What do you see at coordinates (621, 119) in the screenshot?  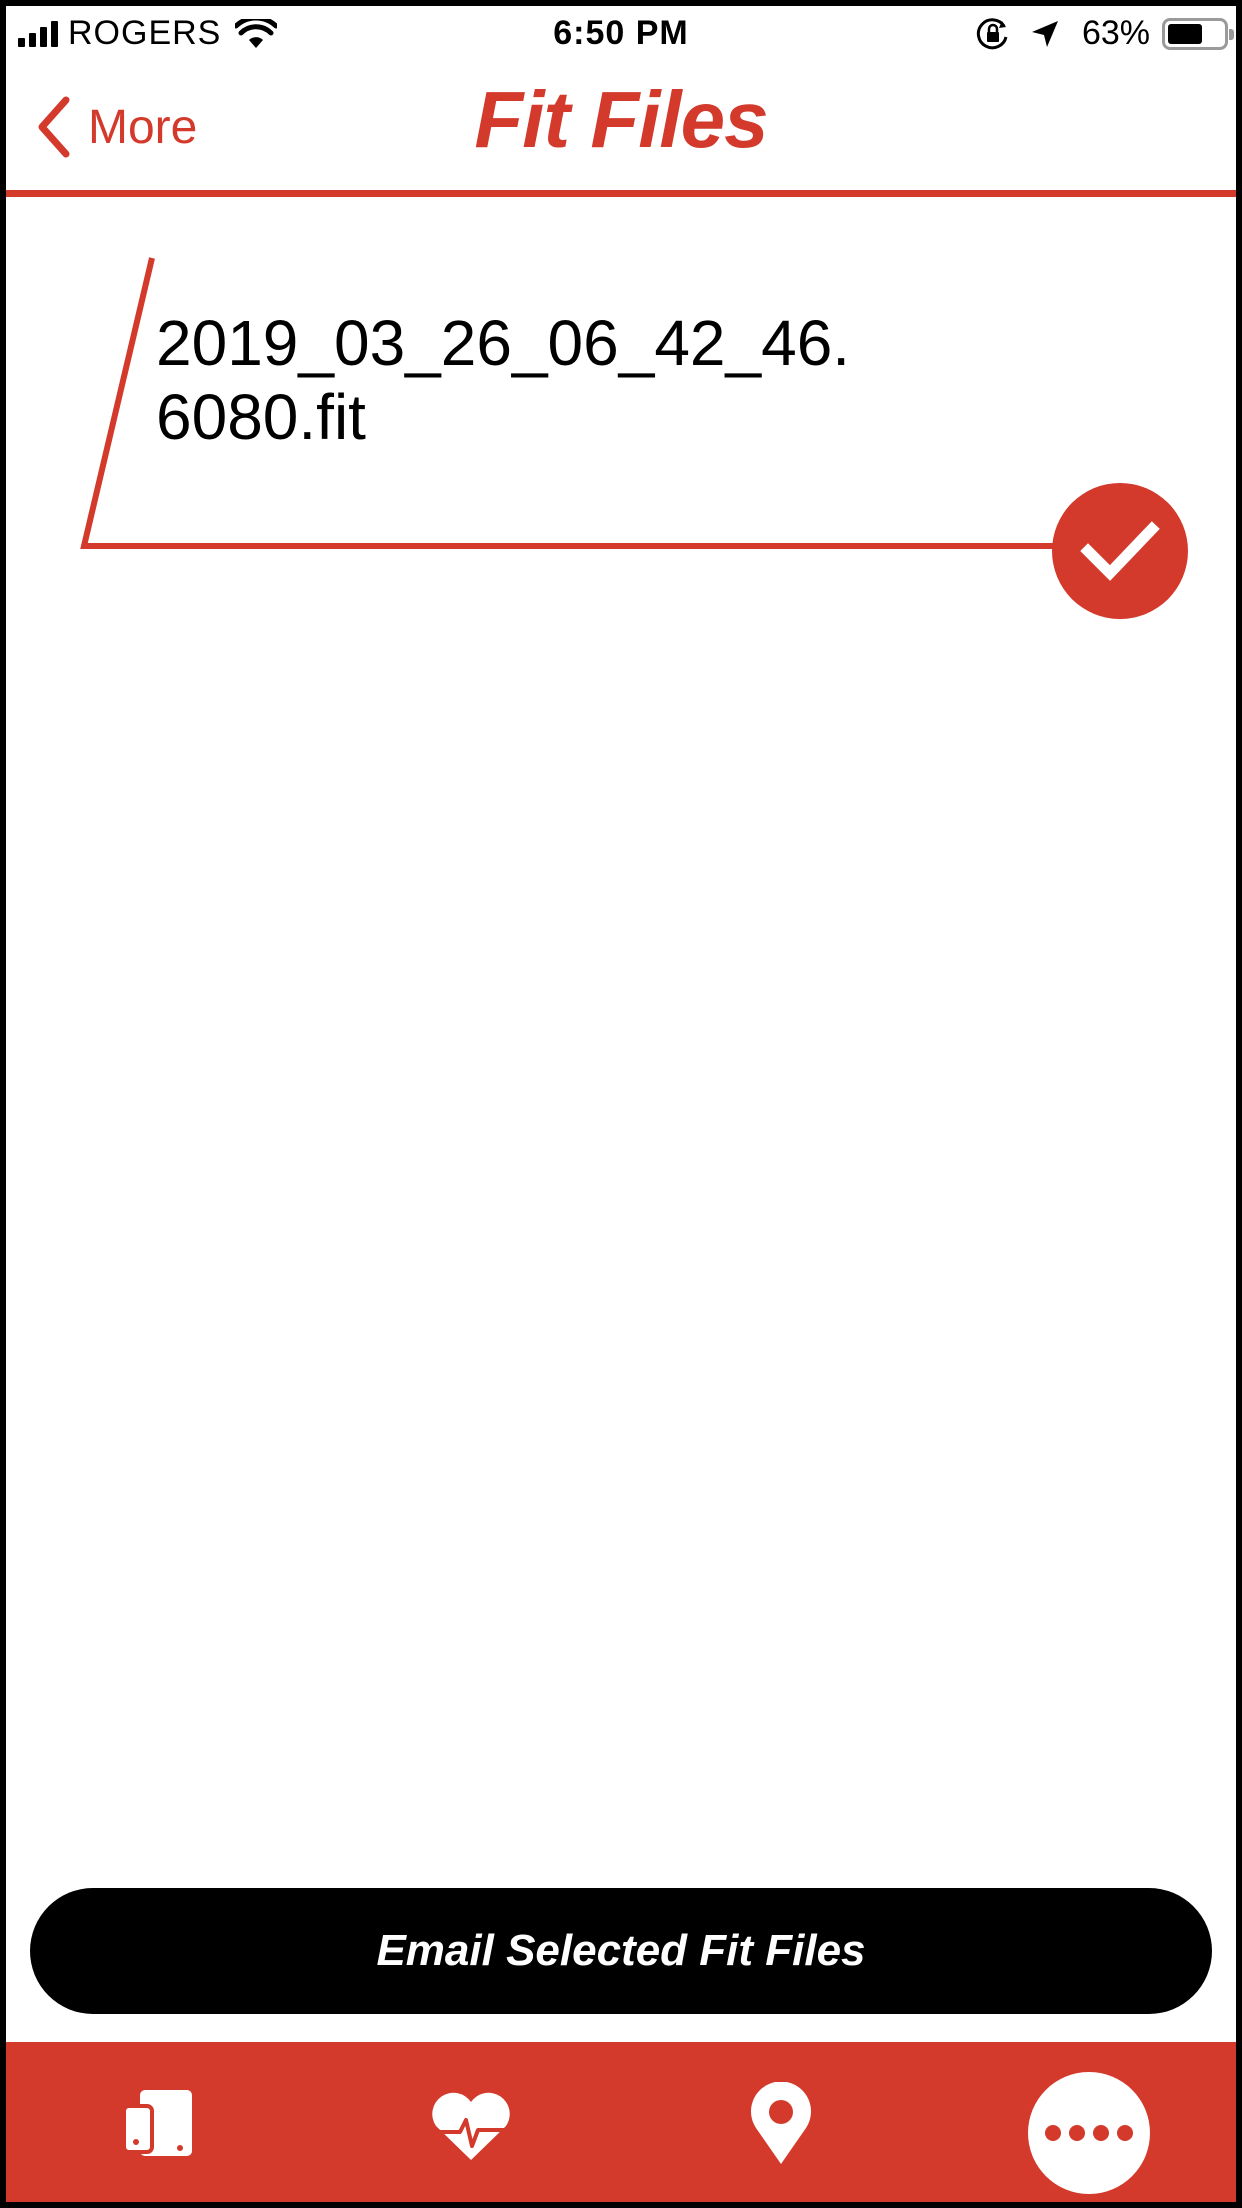 I see `page-title: Fit Files` at bounding box center [621, 119].